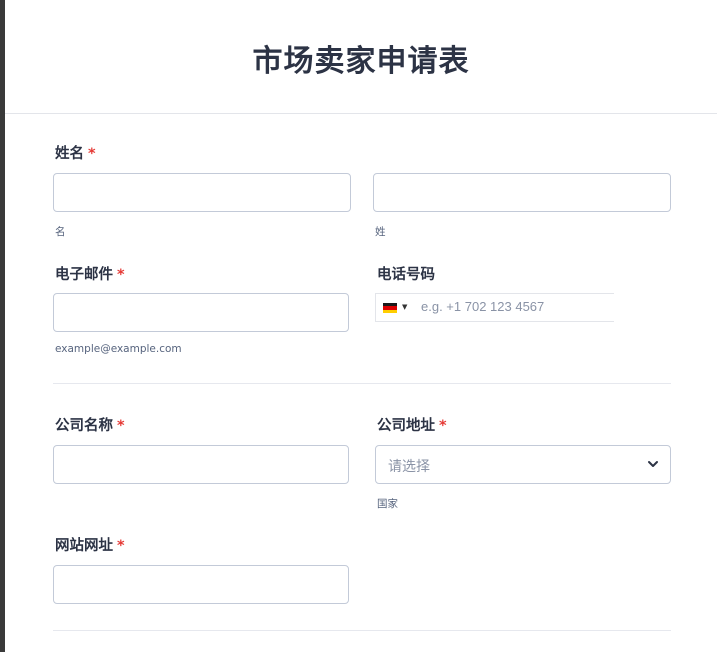 This screenshot has width=717, height=652. I want to click on phone-label: 电话号码, so click(406, 273).